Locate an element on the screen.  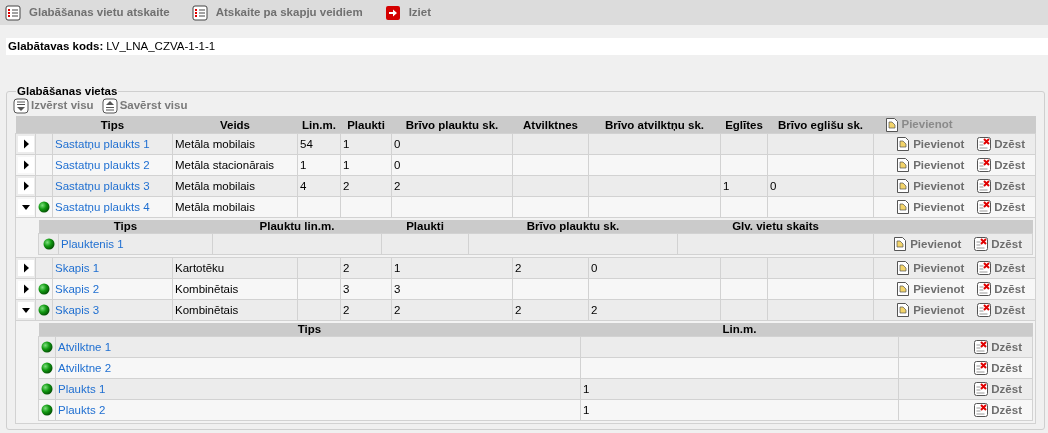
collapse-icon is located at coordinates (109, 106).